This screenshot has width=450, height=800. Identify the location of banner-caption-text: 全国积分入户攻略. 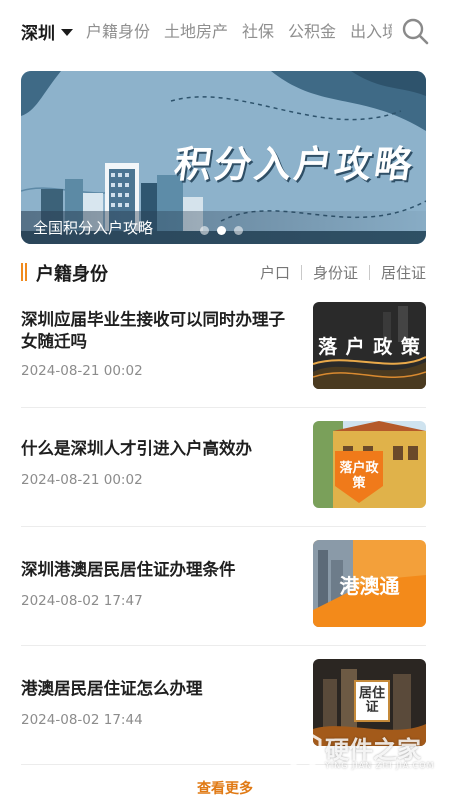
(93, 228).